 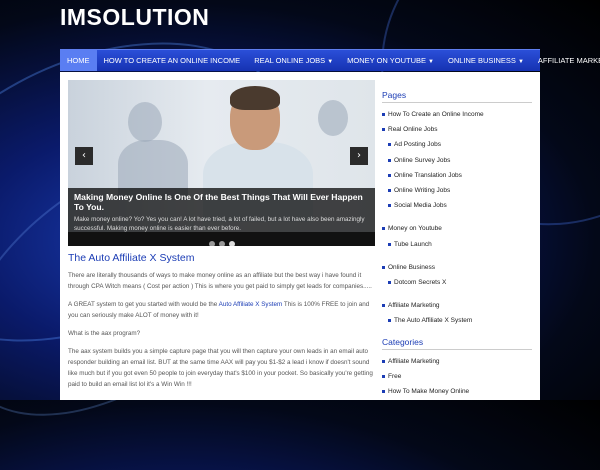 What do you see at coordinates (387, 60) in the screenshot?
I see `nav-label: MONEY ON YOUTUBE` at bounding box center [387, 60].